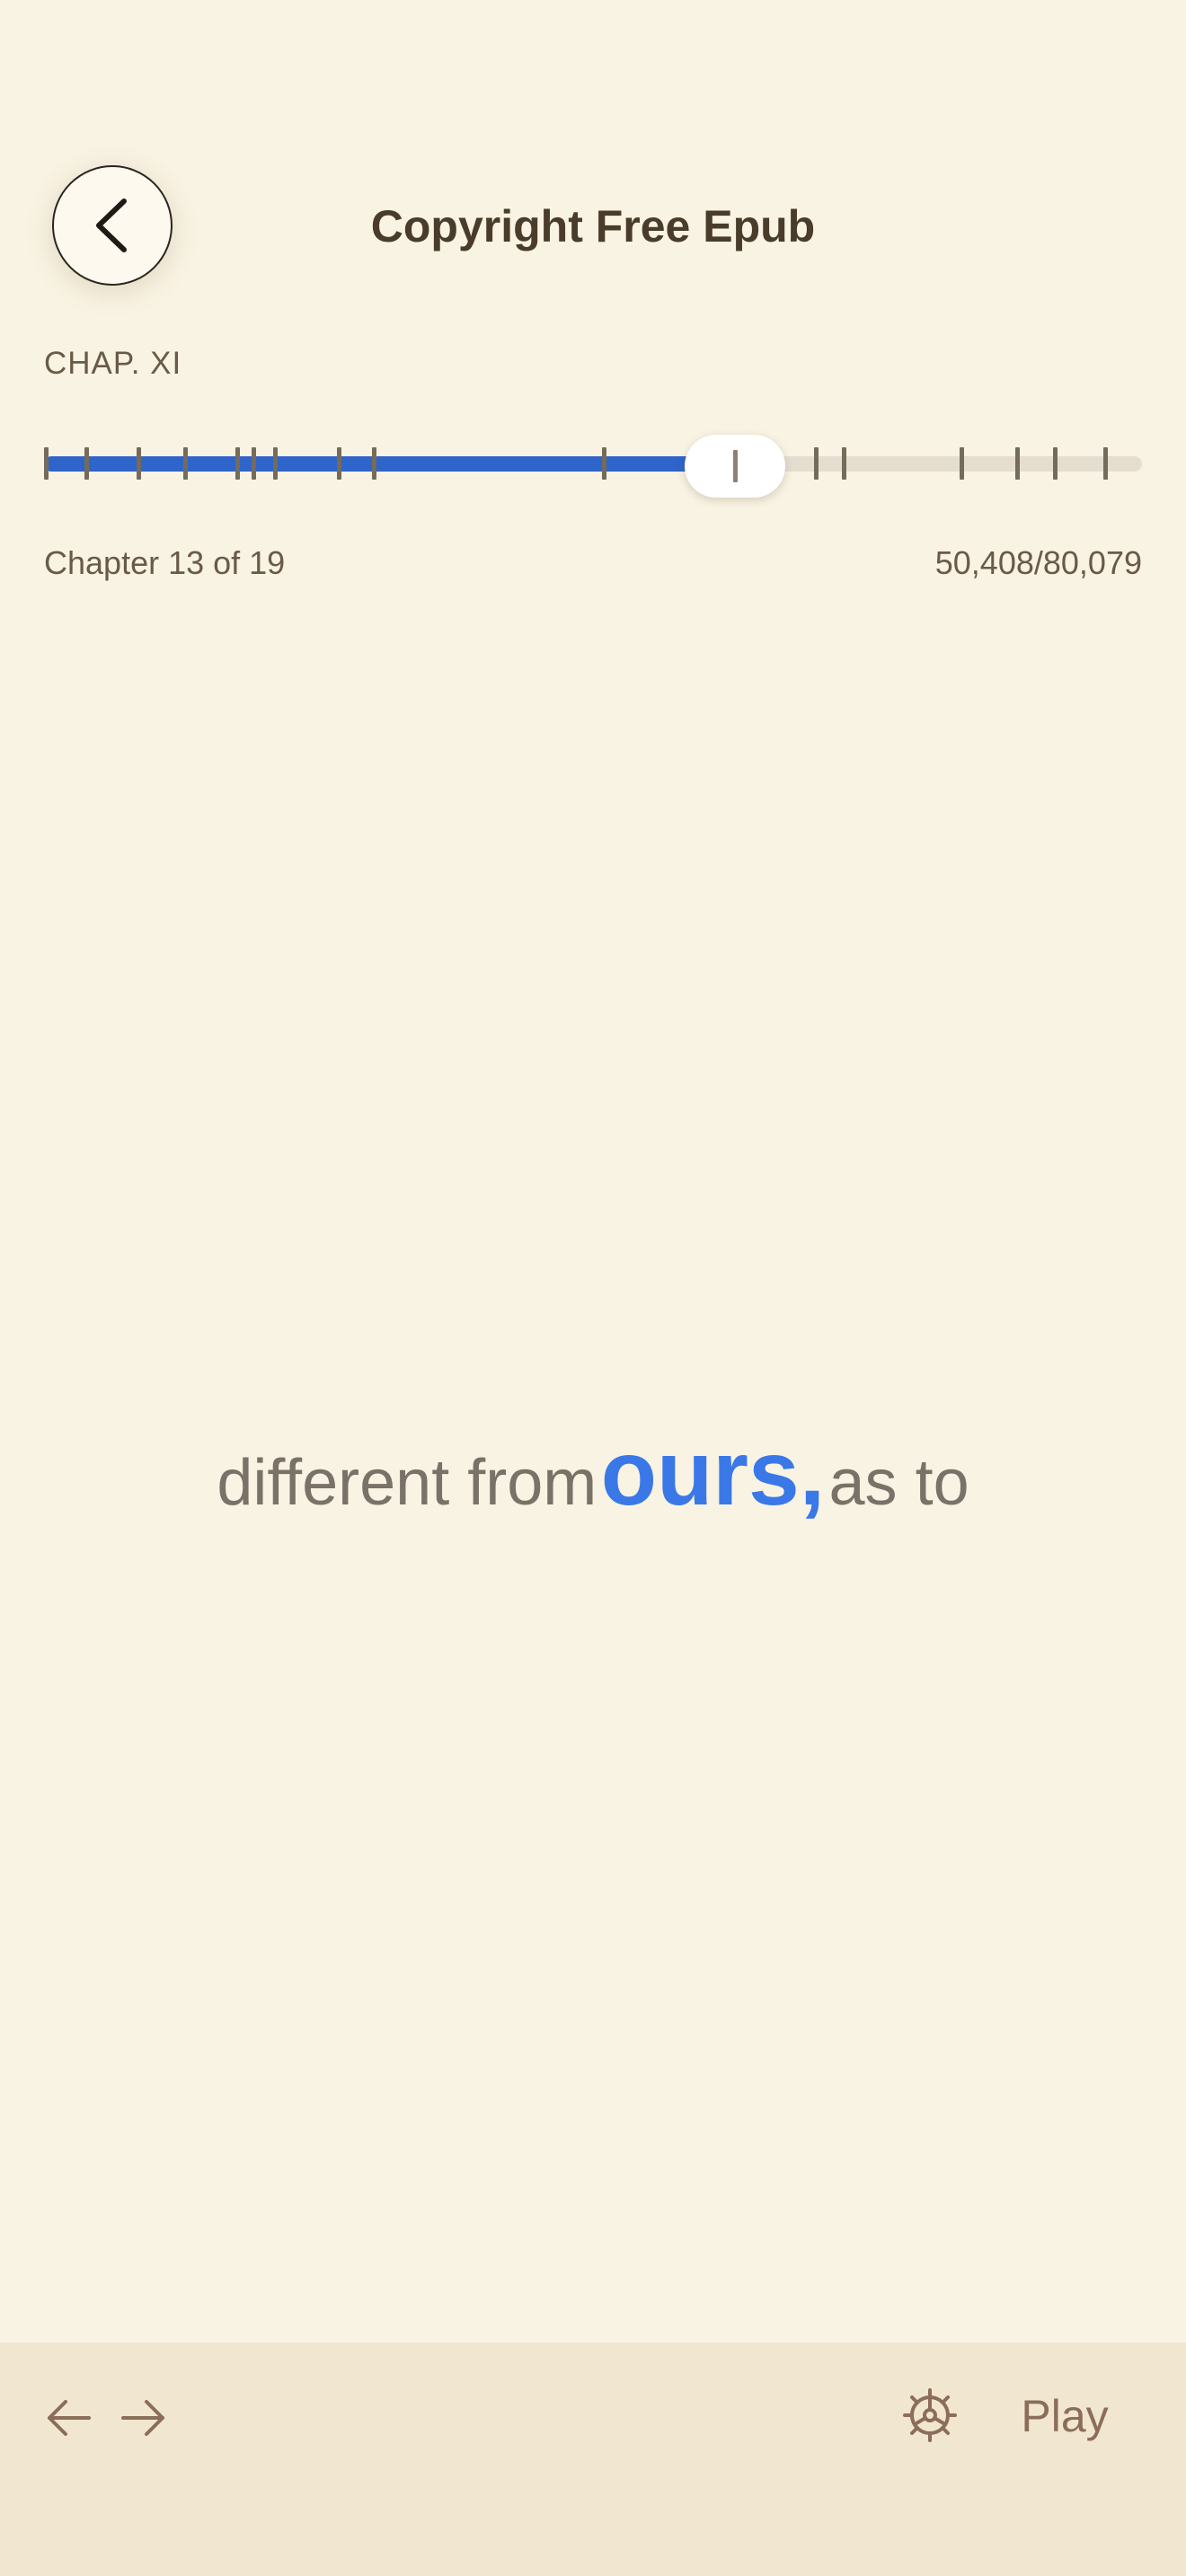 The height and width of the screenshot is (2576, 1186). I want to click on book-title: Copyright Free Epub, so click(593, 226).